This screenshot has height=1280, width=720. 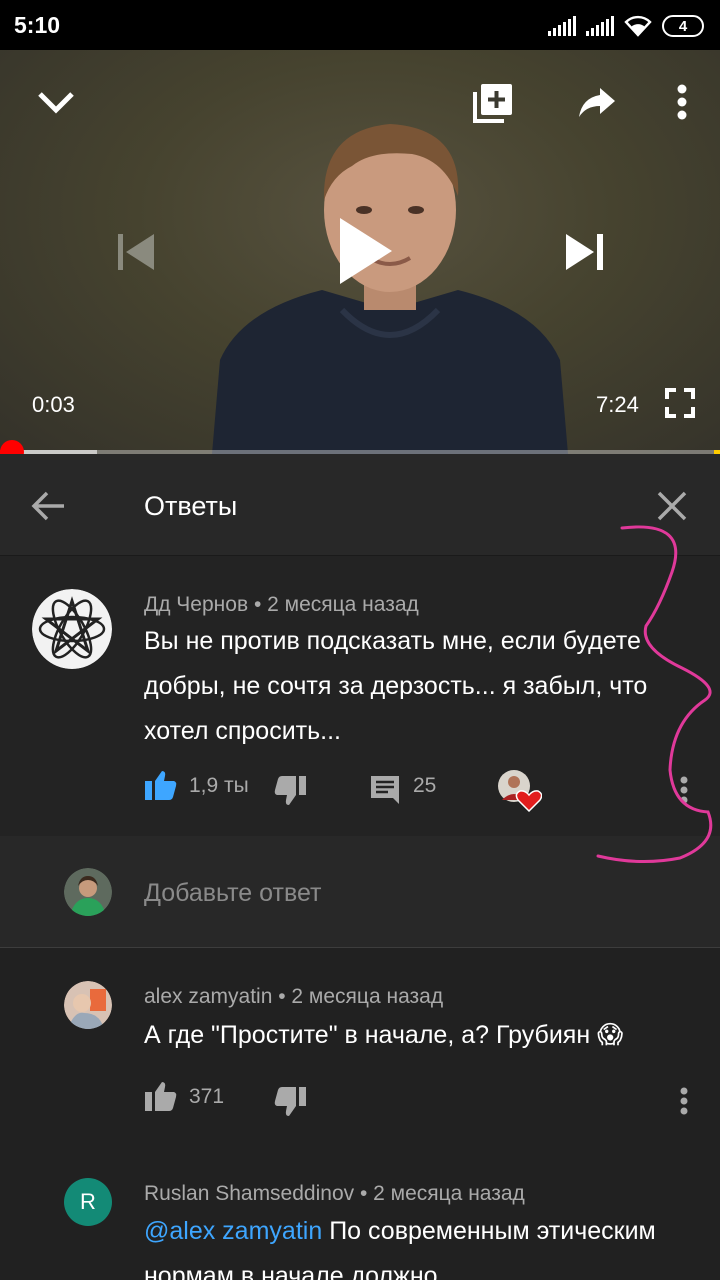 I want to click on like-count: 1,9 ты, so click(x=219, y=785).